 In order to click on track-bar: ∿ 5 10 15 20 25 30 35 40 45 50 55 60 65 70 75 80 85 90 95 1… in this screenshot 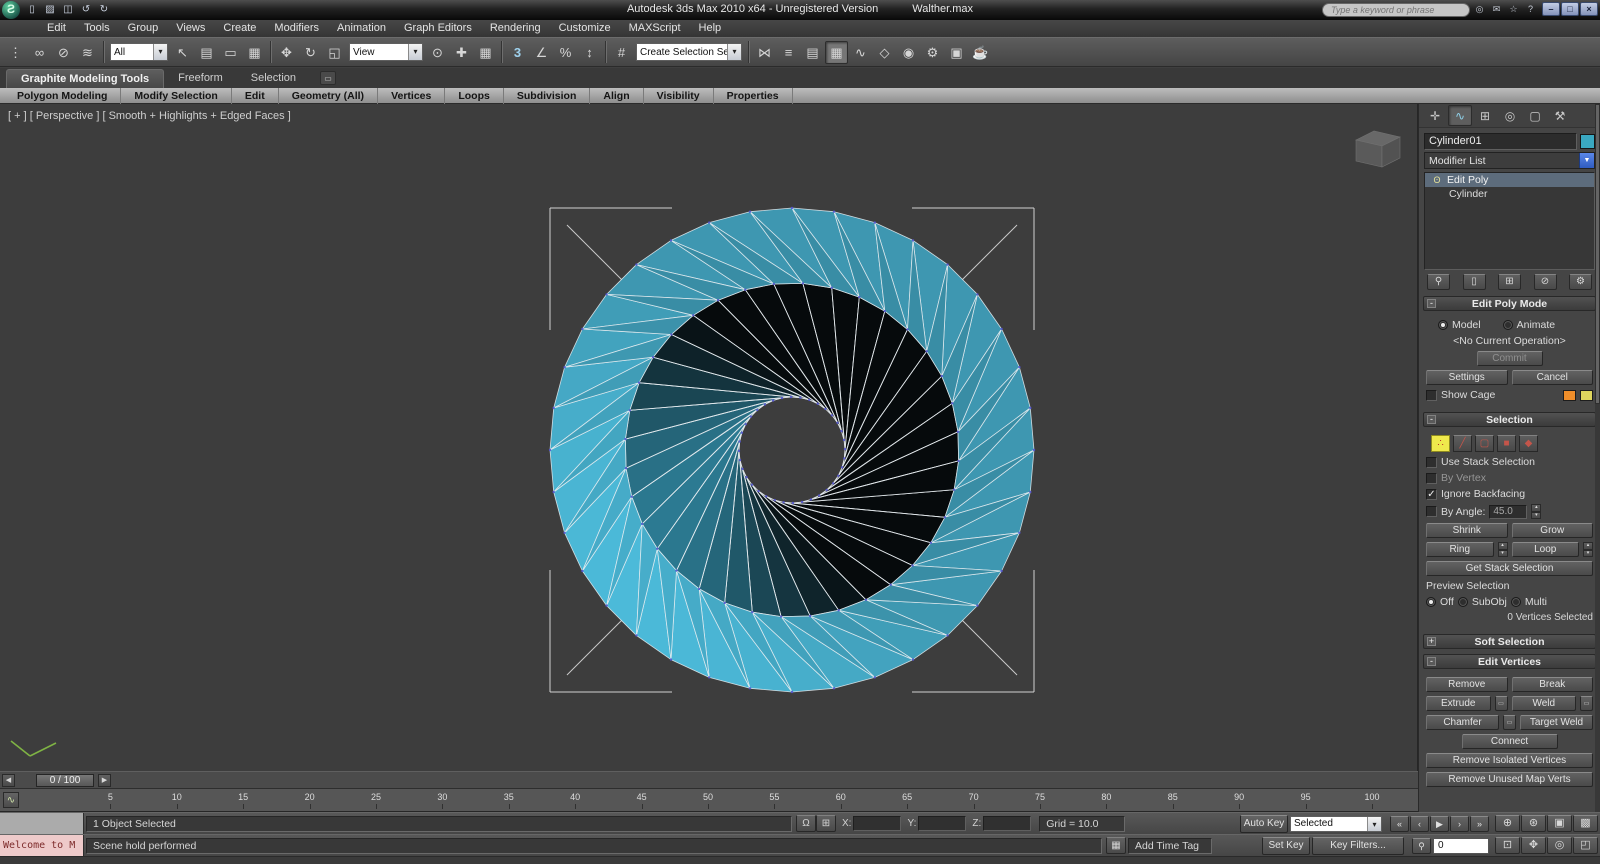, I will do `click(709, 800)`.